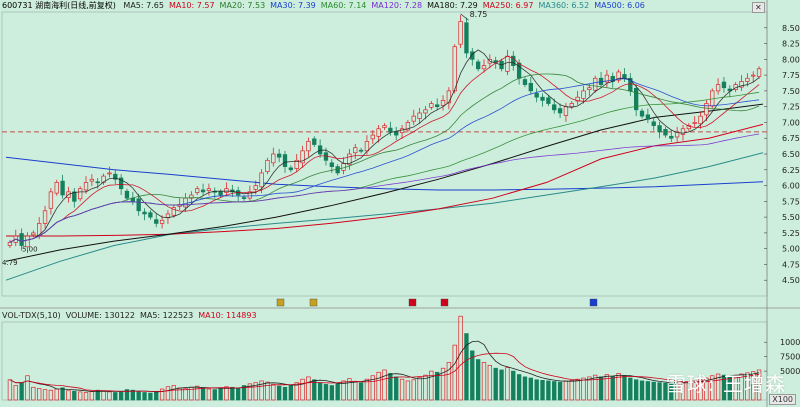 The width and height of the screenshot is (800, 407). Describe the element at coordinates (791, 154) in the screenshot. I see `y-tick-label-8: 6.50` at that location.